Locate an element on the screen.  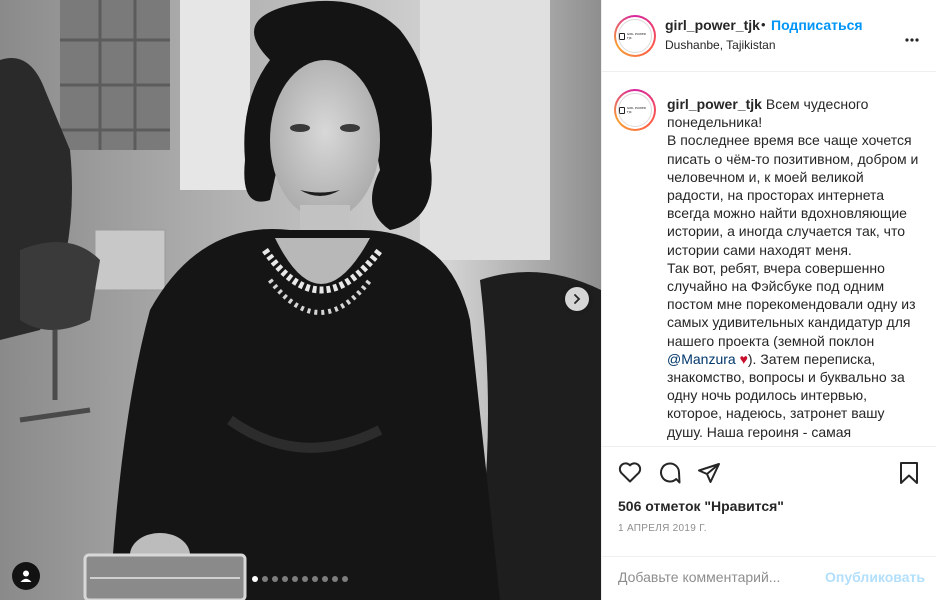
tagged-users-button is located at coordinates (26, 576).